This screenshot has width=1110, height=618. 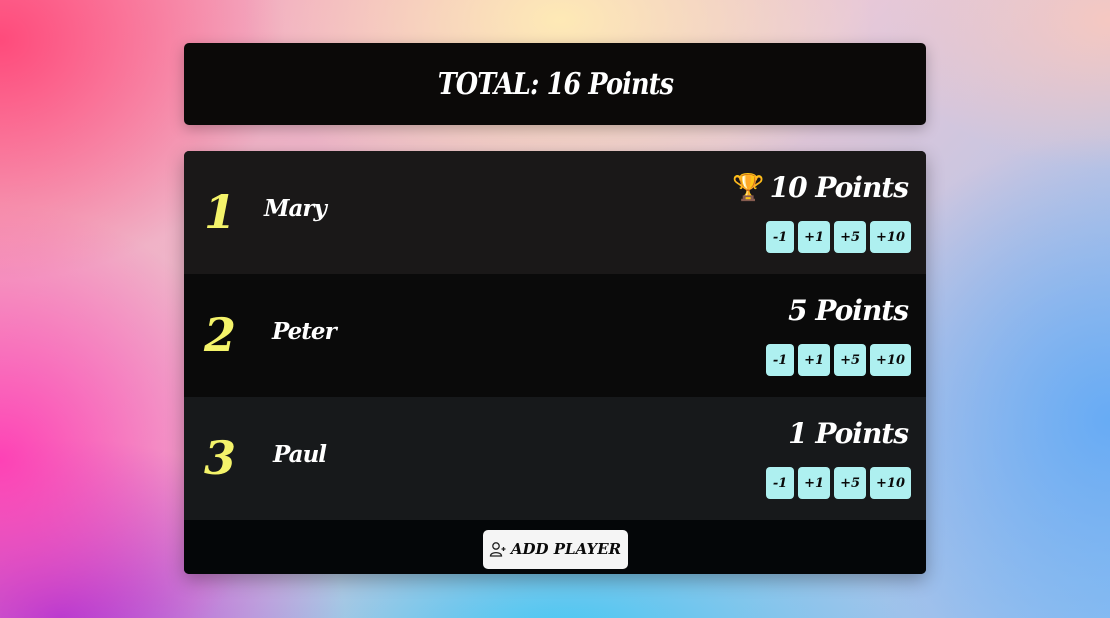 I want to click on total-score: TOTAL: 16 Points, so click(x=555, y=84).